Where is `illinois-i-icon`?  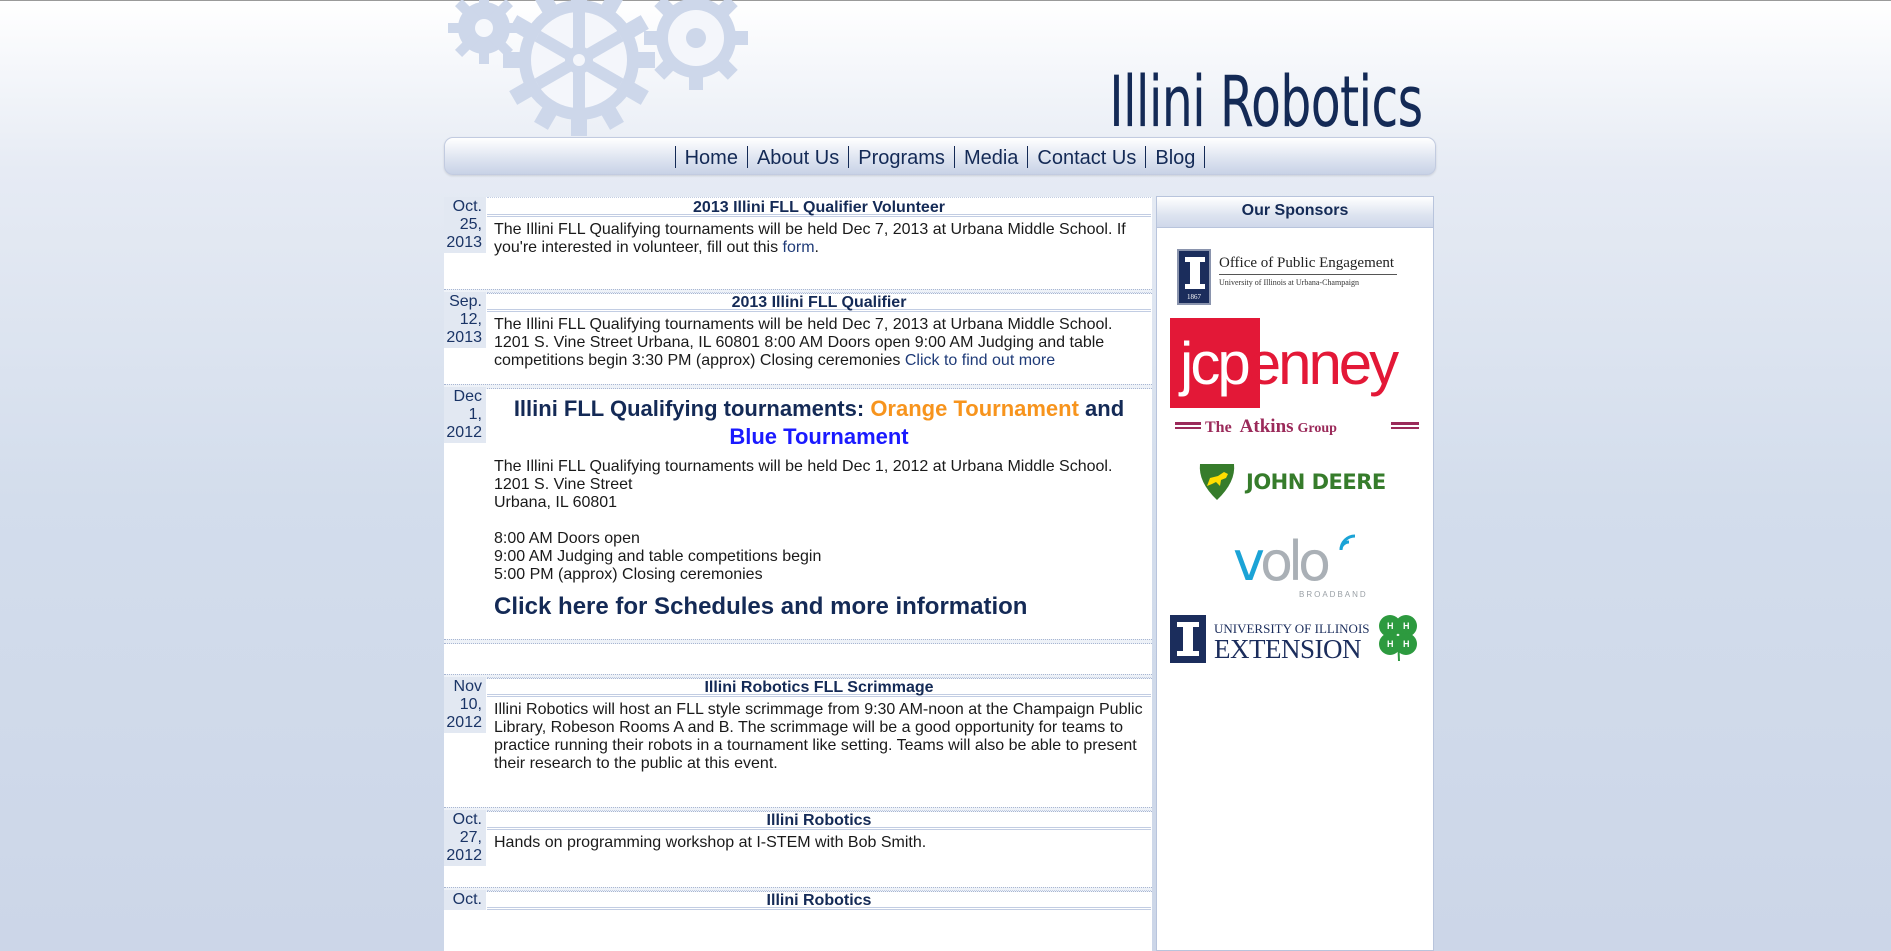 illinois-i-icon is located at coordinates (1188, 639).